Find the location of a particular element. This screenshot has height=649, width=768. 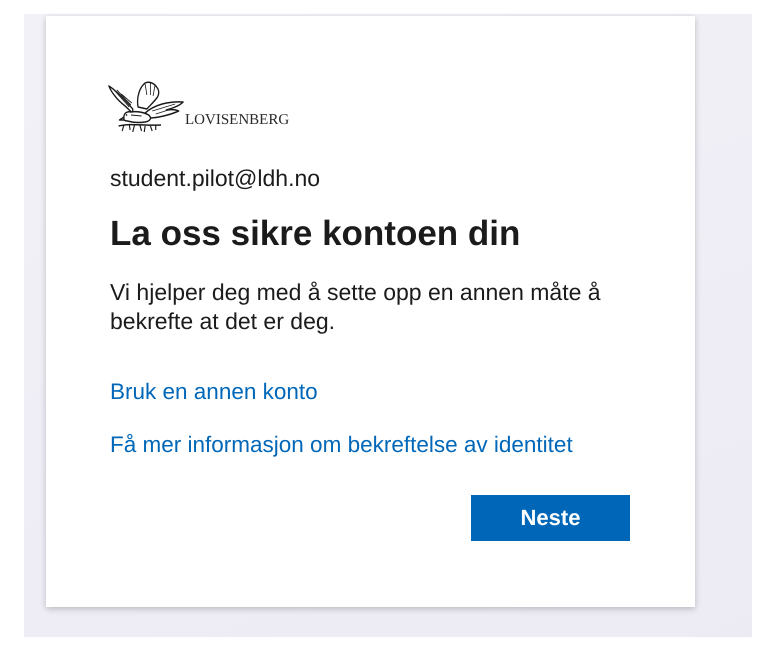

brand-name: LOVISENBERG is located at coordinates (237, 120).